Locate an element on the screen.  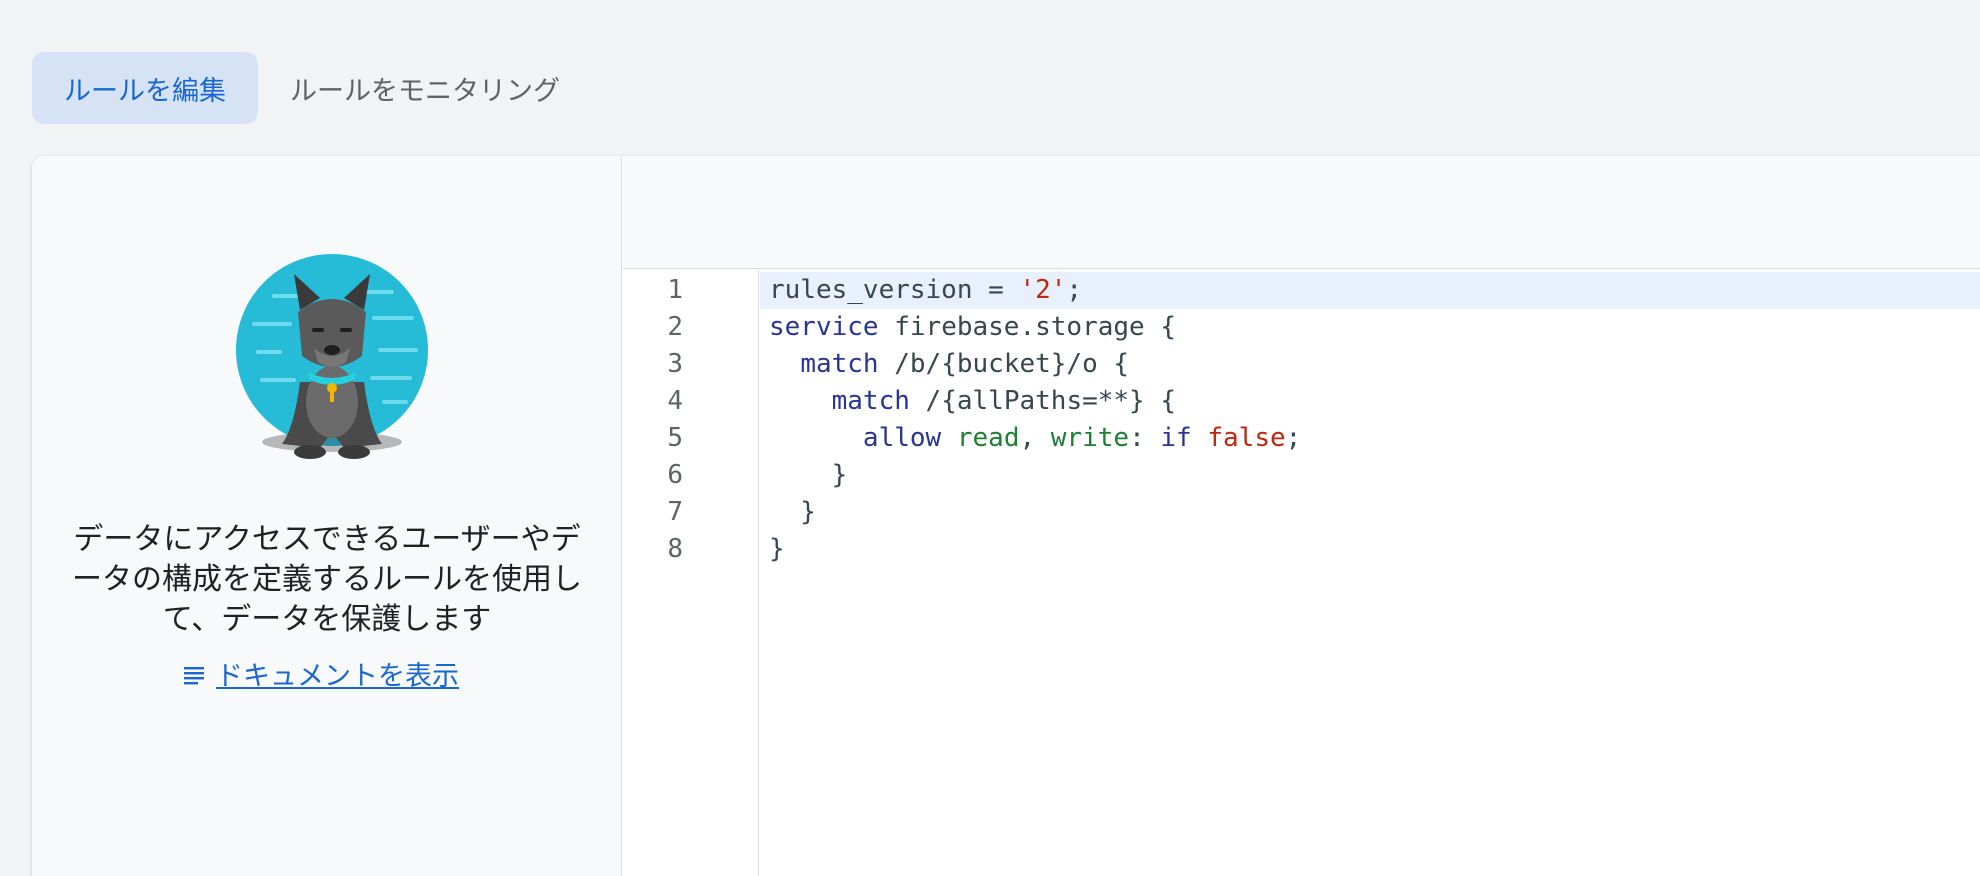
tab-bar: ルールを編集 ルールをモニタリング is located at coordinates (312, 88).